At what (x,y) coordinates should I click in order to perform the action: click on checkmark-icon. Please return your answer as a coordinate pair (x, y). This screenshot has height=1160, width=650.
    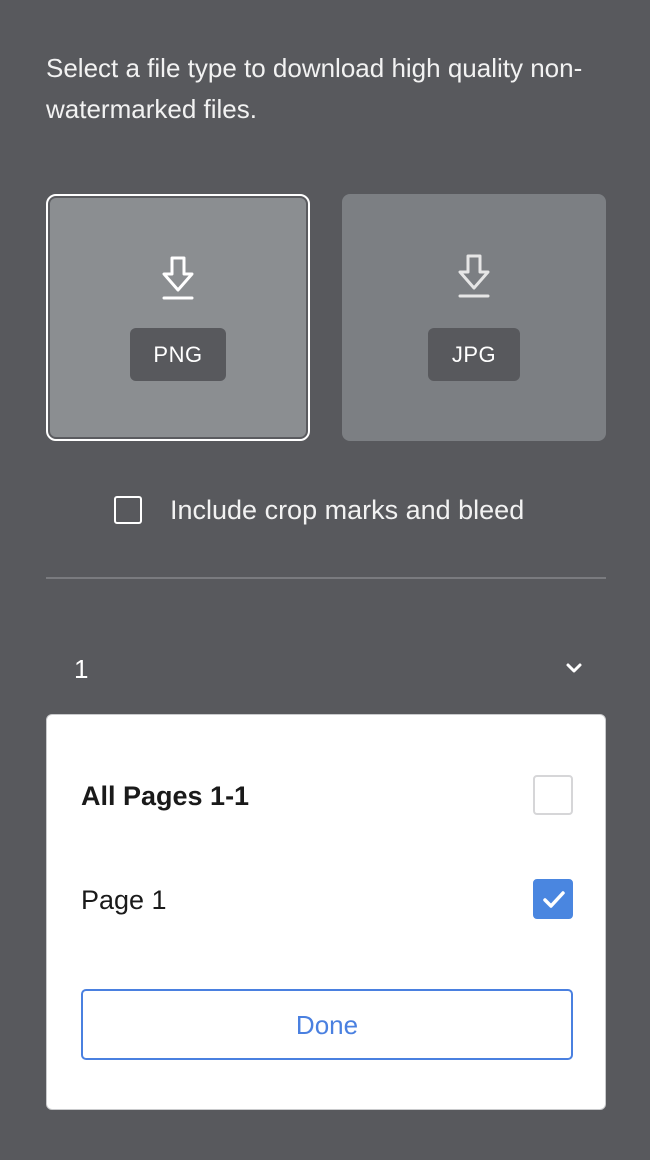
    Looking at the image, I should click on (554, 899).